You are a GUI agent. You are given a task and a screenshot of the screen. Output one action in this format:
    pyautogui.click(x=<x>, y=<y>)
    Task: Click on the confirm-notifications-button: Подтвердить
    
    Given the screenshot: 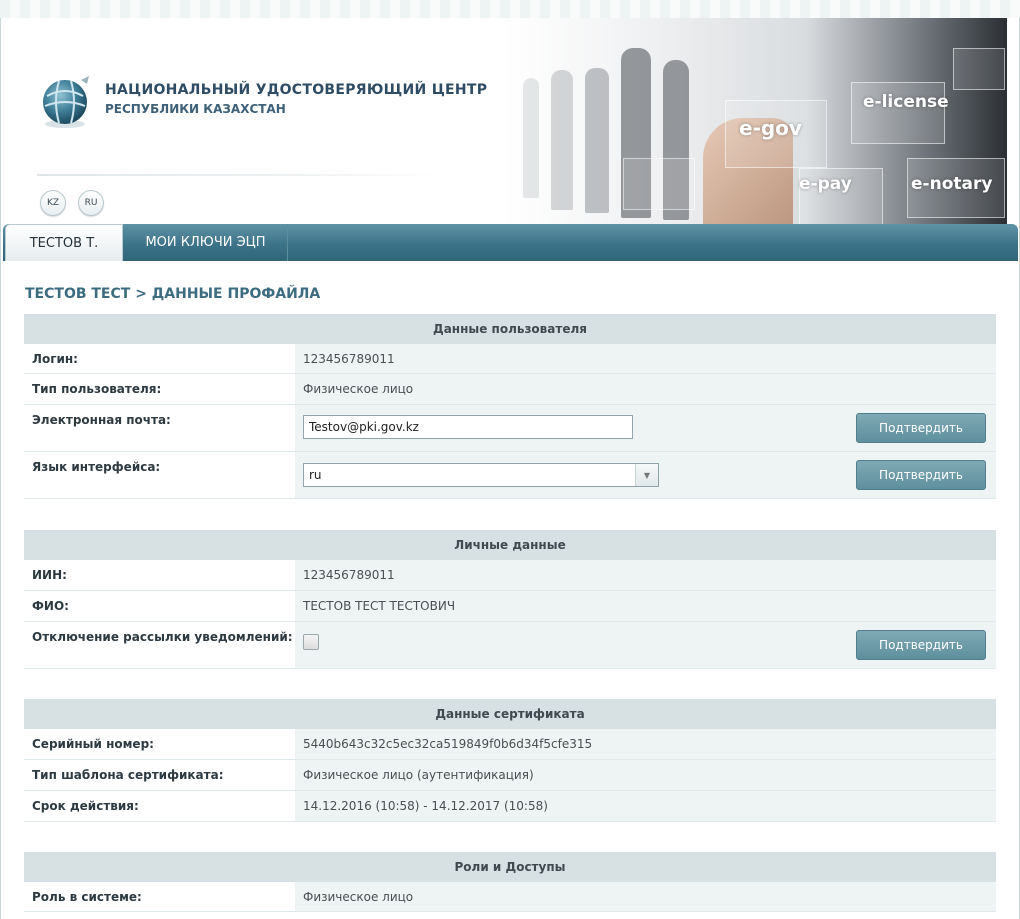 What is the action you would take?
    pyautogui.click(x=921, y=645)
    